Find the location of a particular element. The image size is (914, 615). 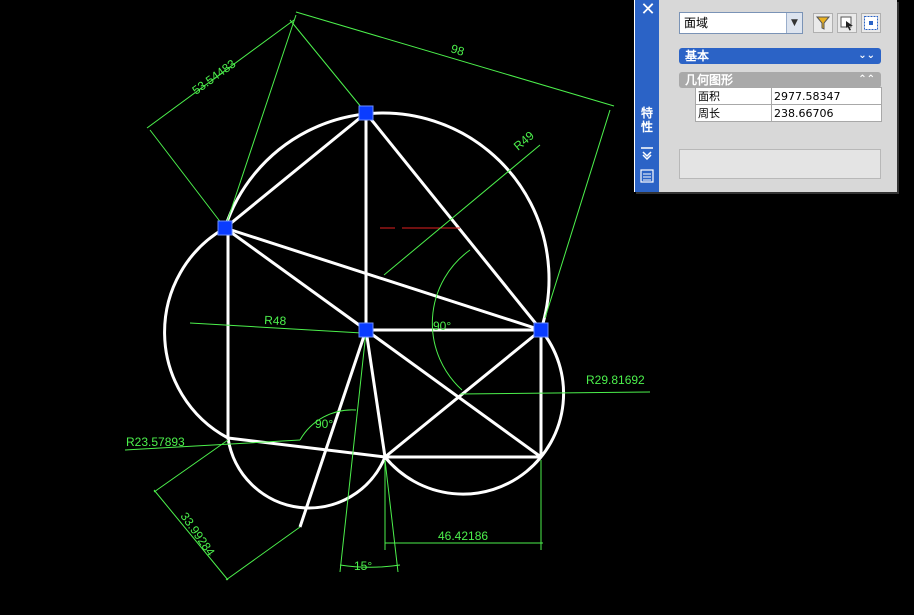

dim-text-angle-90-right: 90° is located at coordinates (442, 326).